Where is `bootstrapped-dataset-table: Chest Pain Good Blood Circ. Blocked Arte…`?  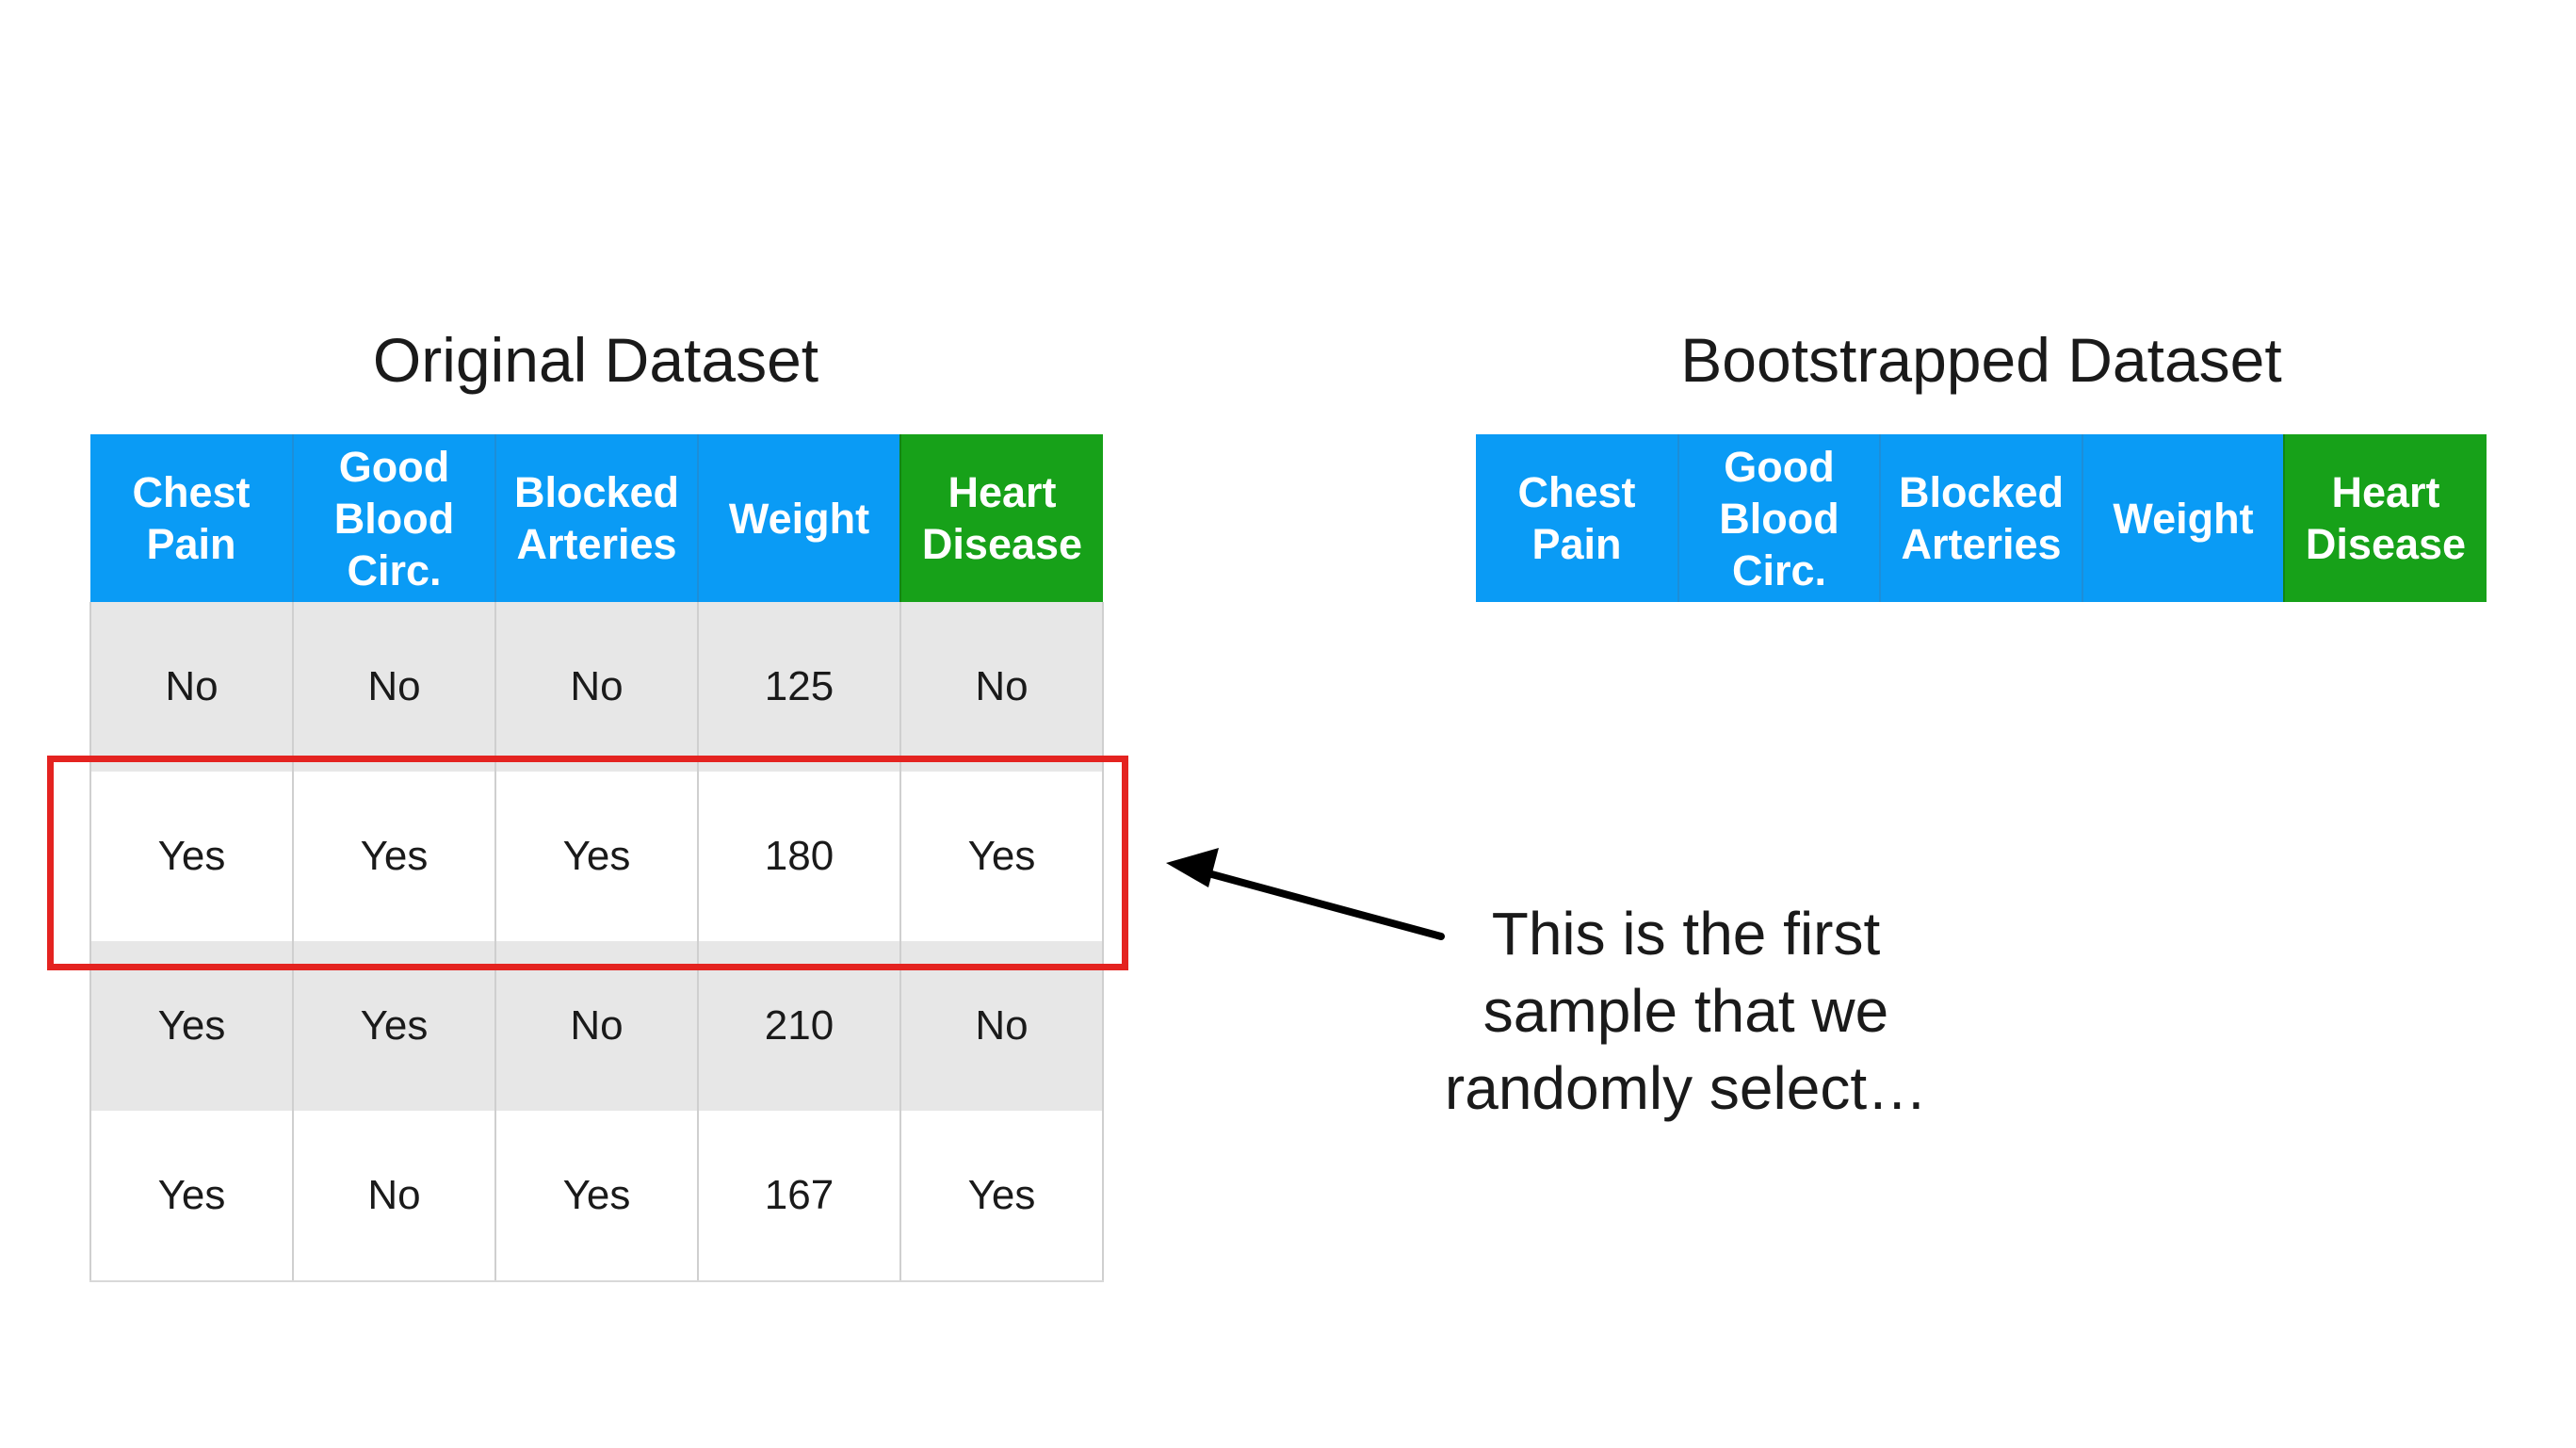 bootstrapped-dataset-table: Chest Pain Good Blood Circ. Blocked Arte… is located at coordinates (1981, 518).